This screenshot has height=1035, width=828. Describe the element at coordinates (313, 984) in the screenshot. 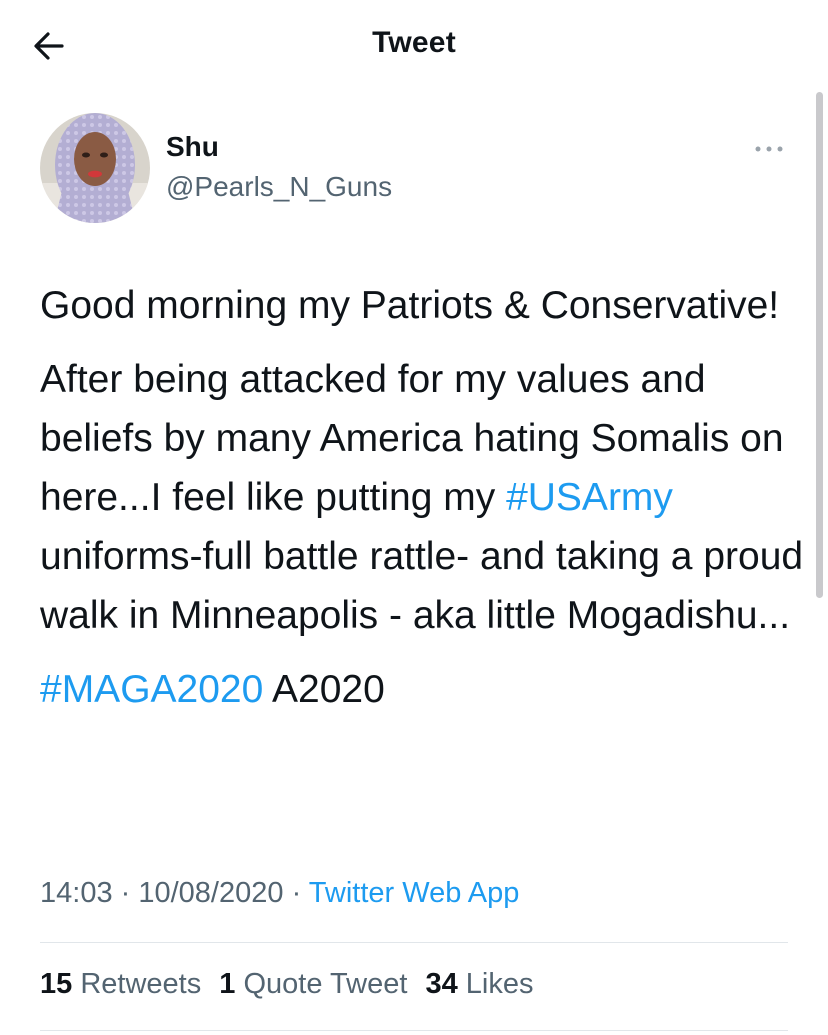

I see `quote-tweets-link: 1 Quote Tweet` at that location.